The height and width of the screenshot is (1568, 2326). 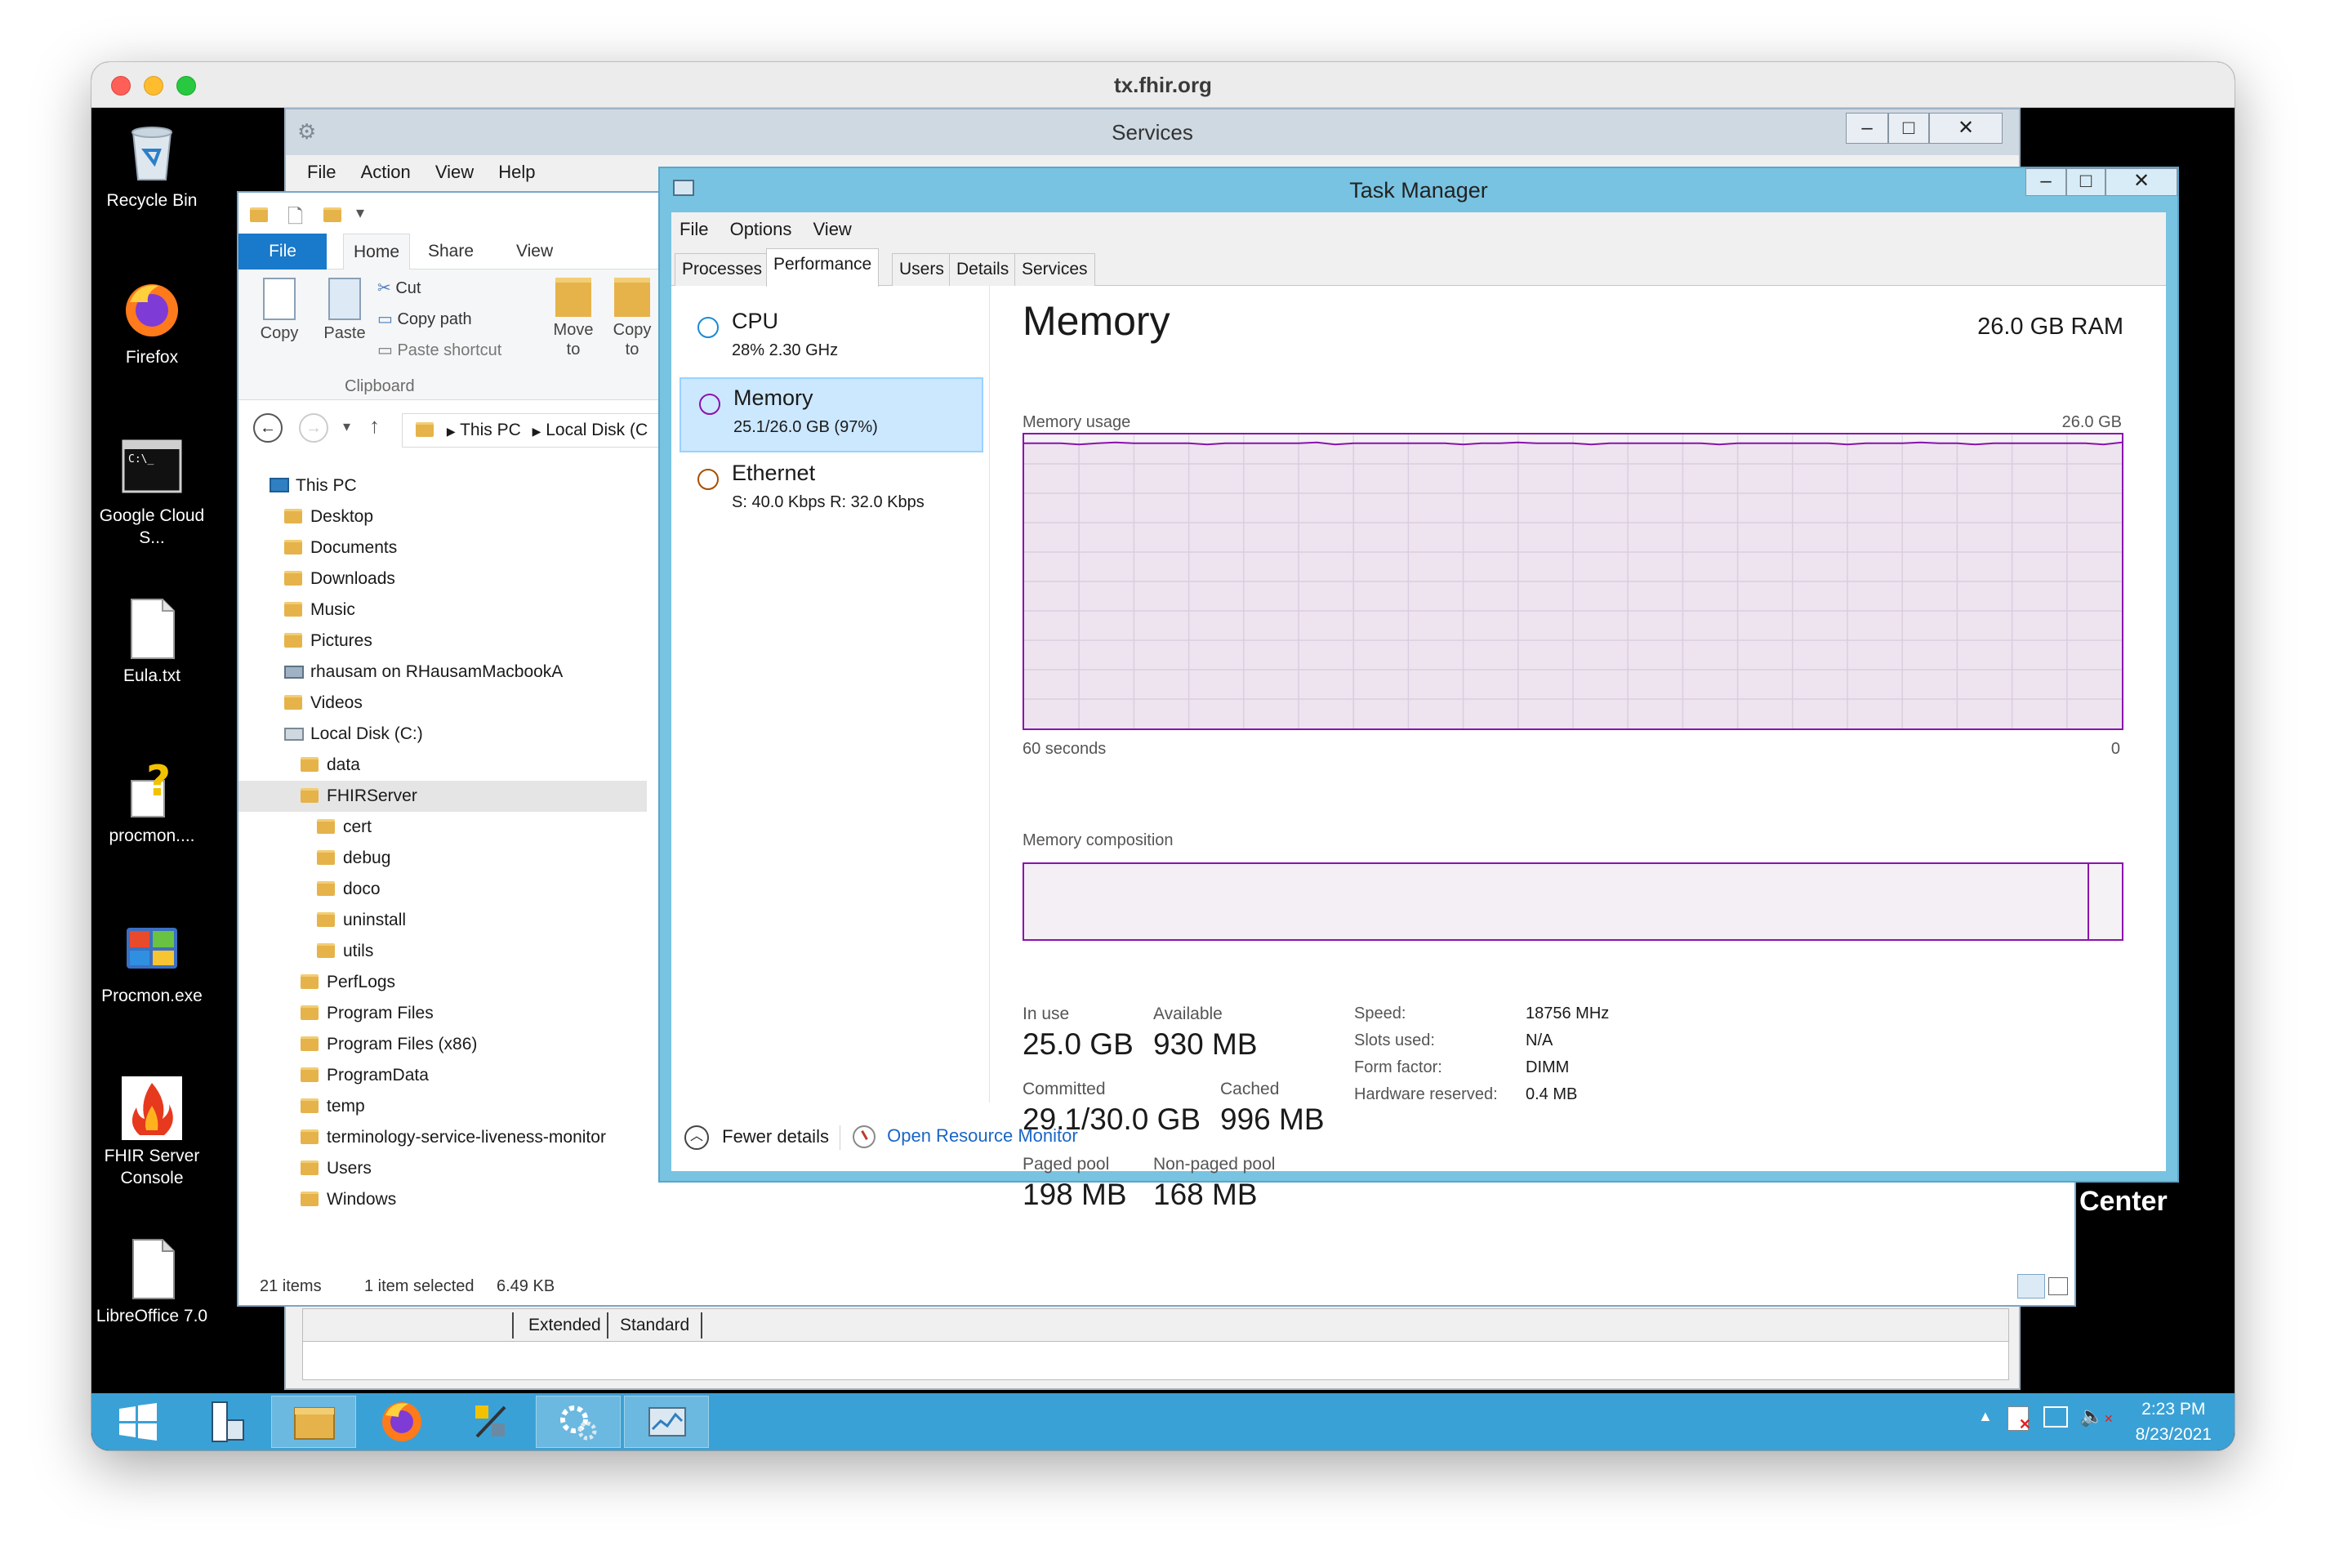 I want to click on start-button, so click(x=137, y=1422).